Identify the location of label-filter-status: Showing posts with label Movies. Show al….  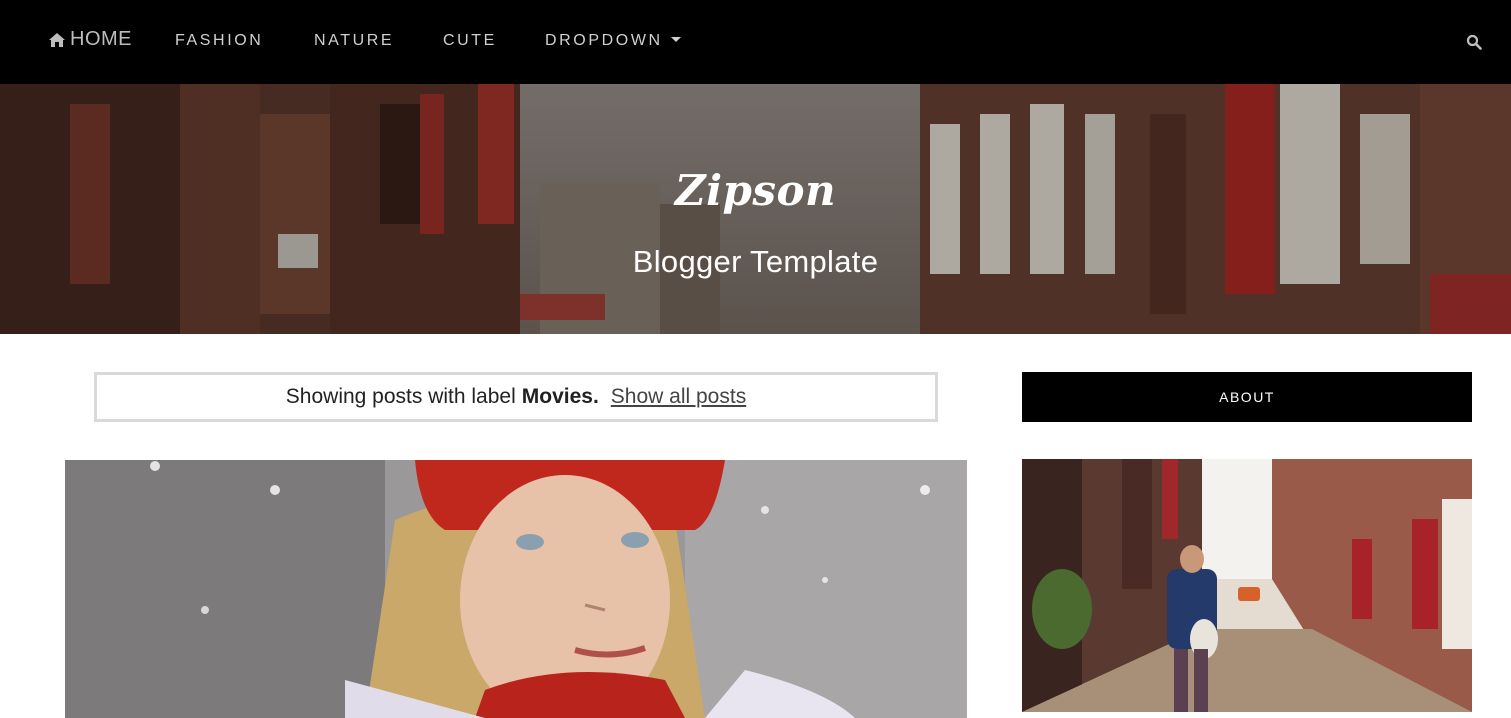
(516, 397).